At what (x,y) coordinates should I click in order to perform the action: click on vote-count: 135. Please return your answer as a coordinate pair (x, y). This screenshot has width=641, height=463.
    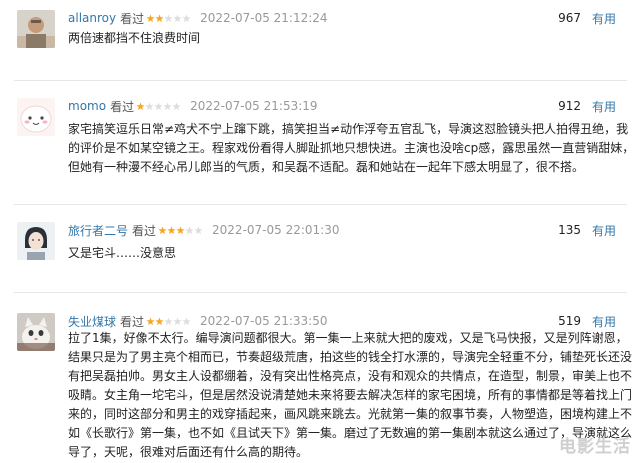
    Looking at the image, I should click on (569, 230).